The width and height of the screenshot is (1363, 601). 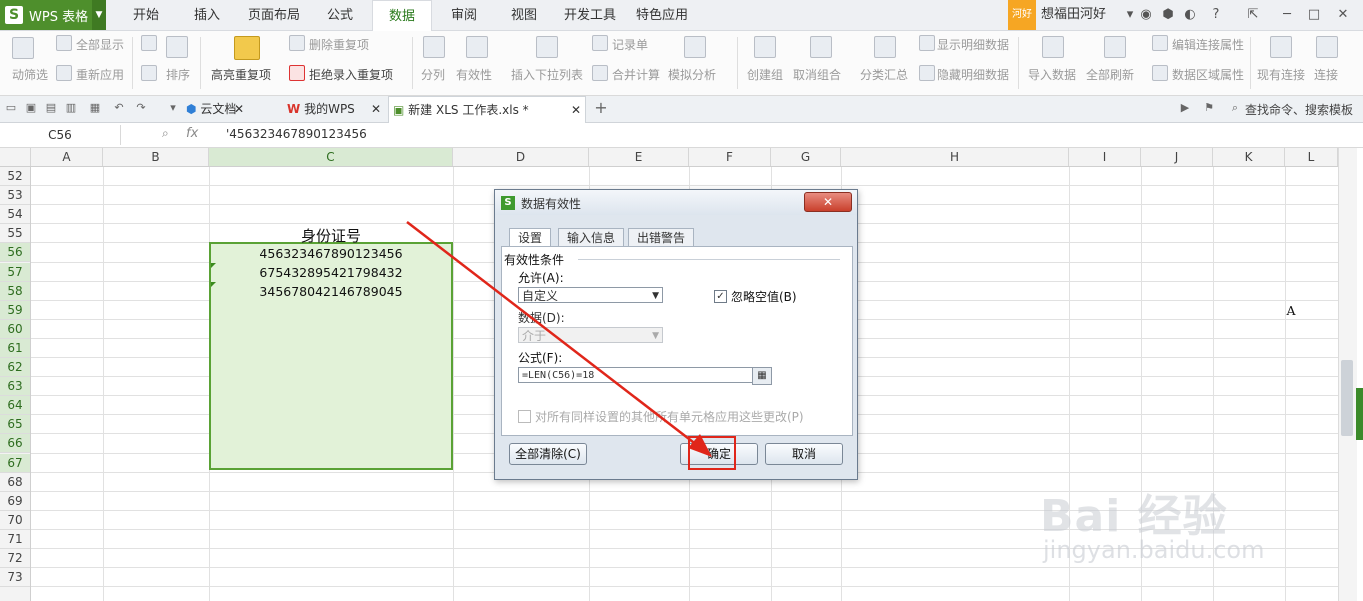 I want to click on row-header: 71, so click(x=15, y=539).